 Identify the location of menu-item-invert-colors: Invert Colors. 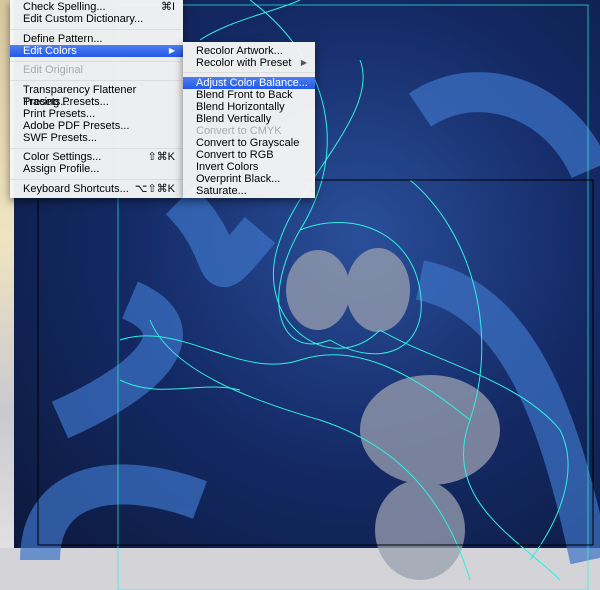
(249, 167).